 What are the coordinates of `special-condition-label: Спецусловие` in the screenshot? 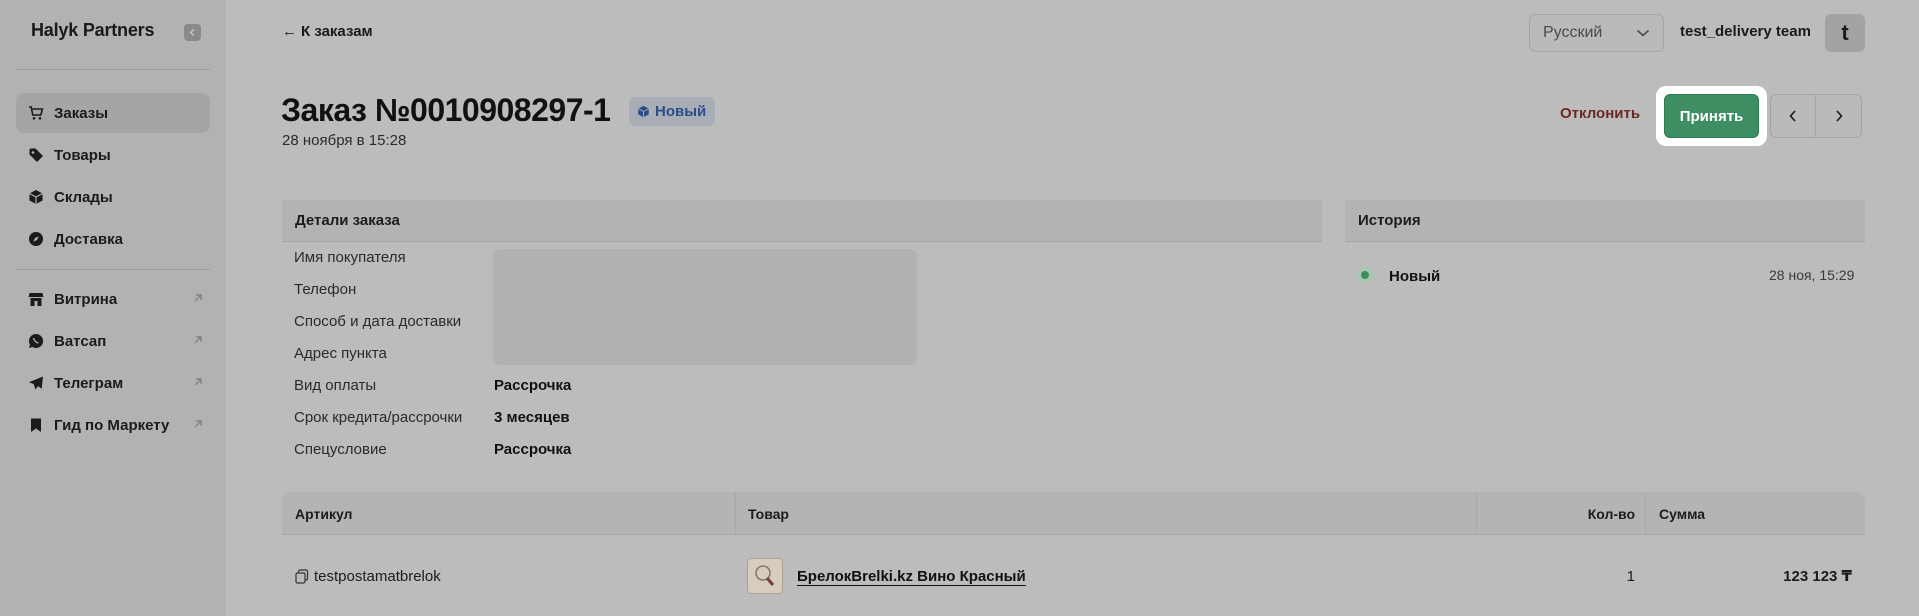 It's located at (340, 449).